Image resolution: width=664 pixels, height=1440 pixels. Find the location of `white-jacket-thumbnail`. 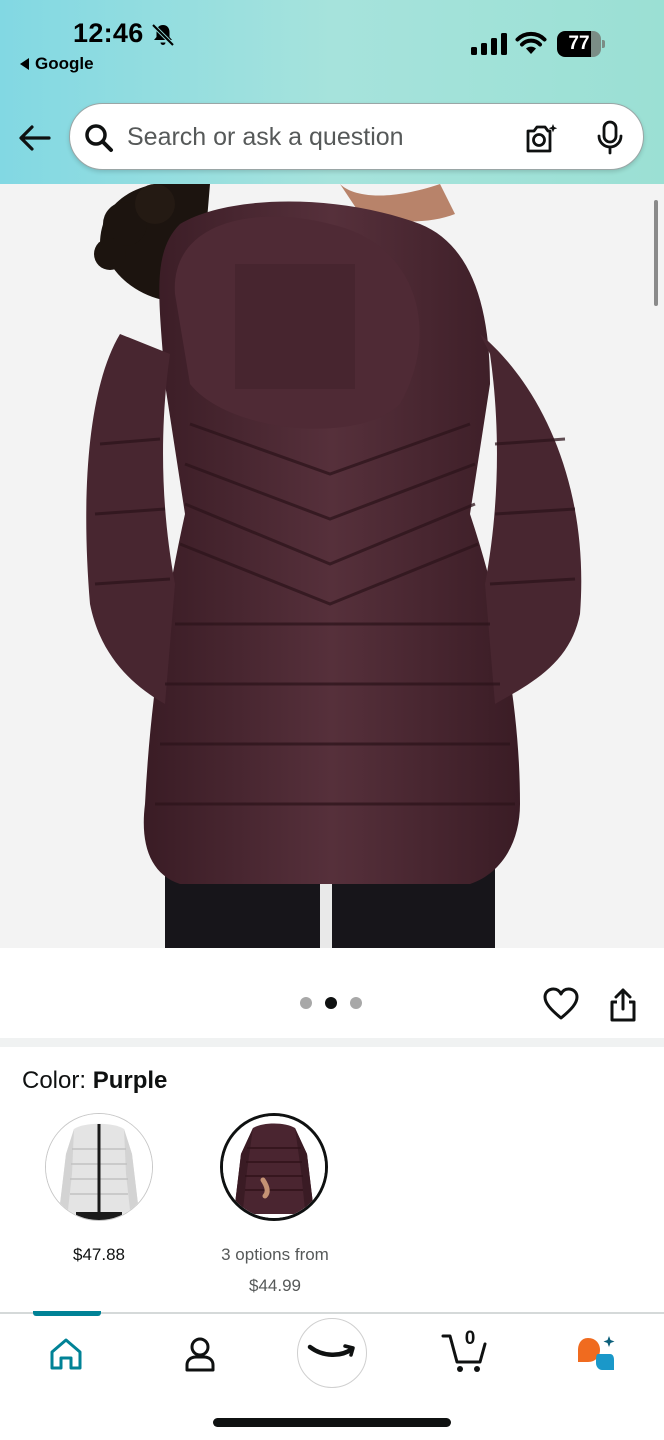

white-jacket-thumbnail is located at coordinates (99, 1167).